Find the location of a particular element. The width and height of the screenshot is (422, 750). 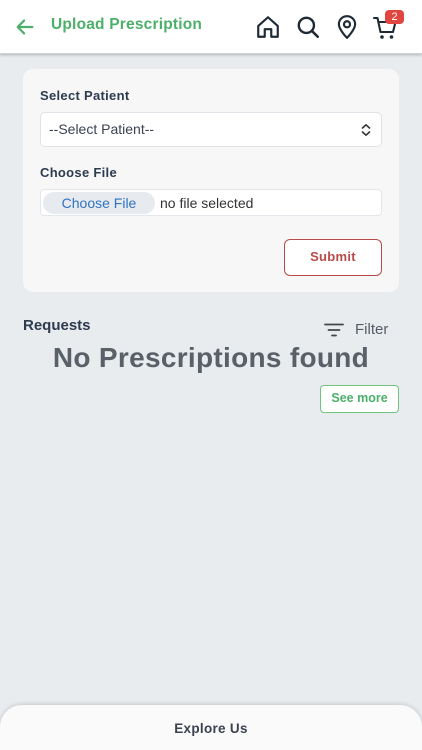

search-icon is located at coordinates (308, 27).